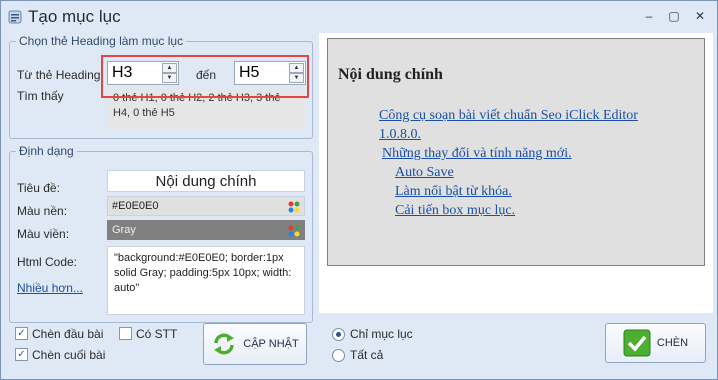  I want to click on toc-only-label: Chỉ mục lục, so click(381, 334).